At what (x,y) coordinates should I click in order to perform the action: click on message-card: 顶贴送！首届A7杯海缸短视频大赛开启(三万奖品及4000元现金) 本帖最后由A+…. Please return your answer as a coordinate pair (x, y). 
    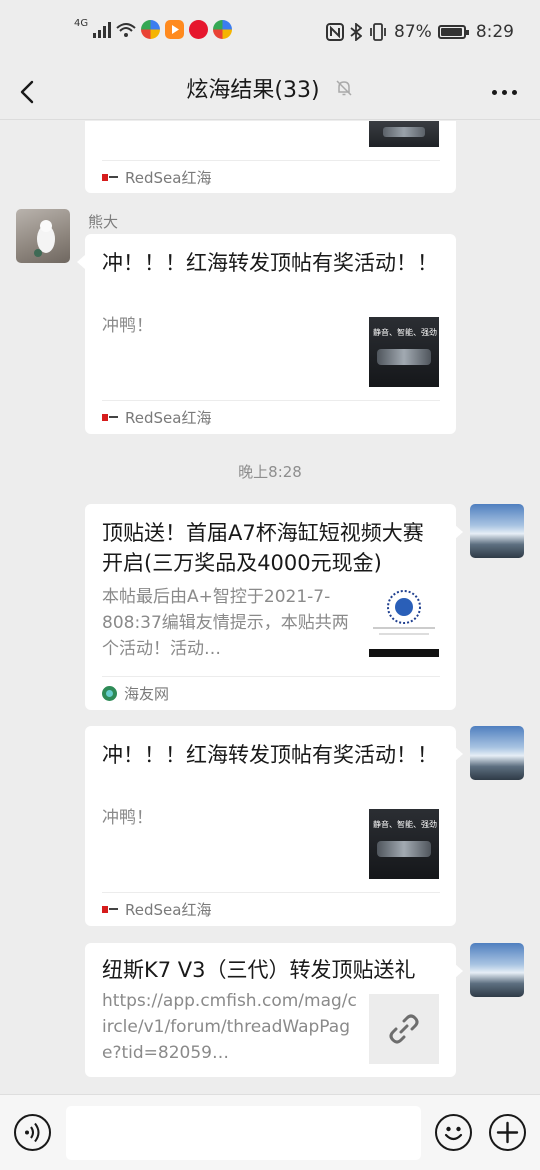
    Looking at the image, I should click on (270, 607).